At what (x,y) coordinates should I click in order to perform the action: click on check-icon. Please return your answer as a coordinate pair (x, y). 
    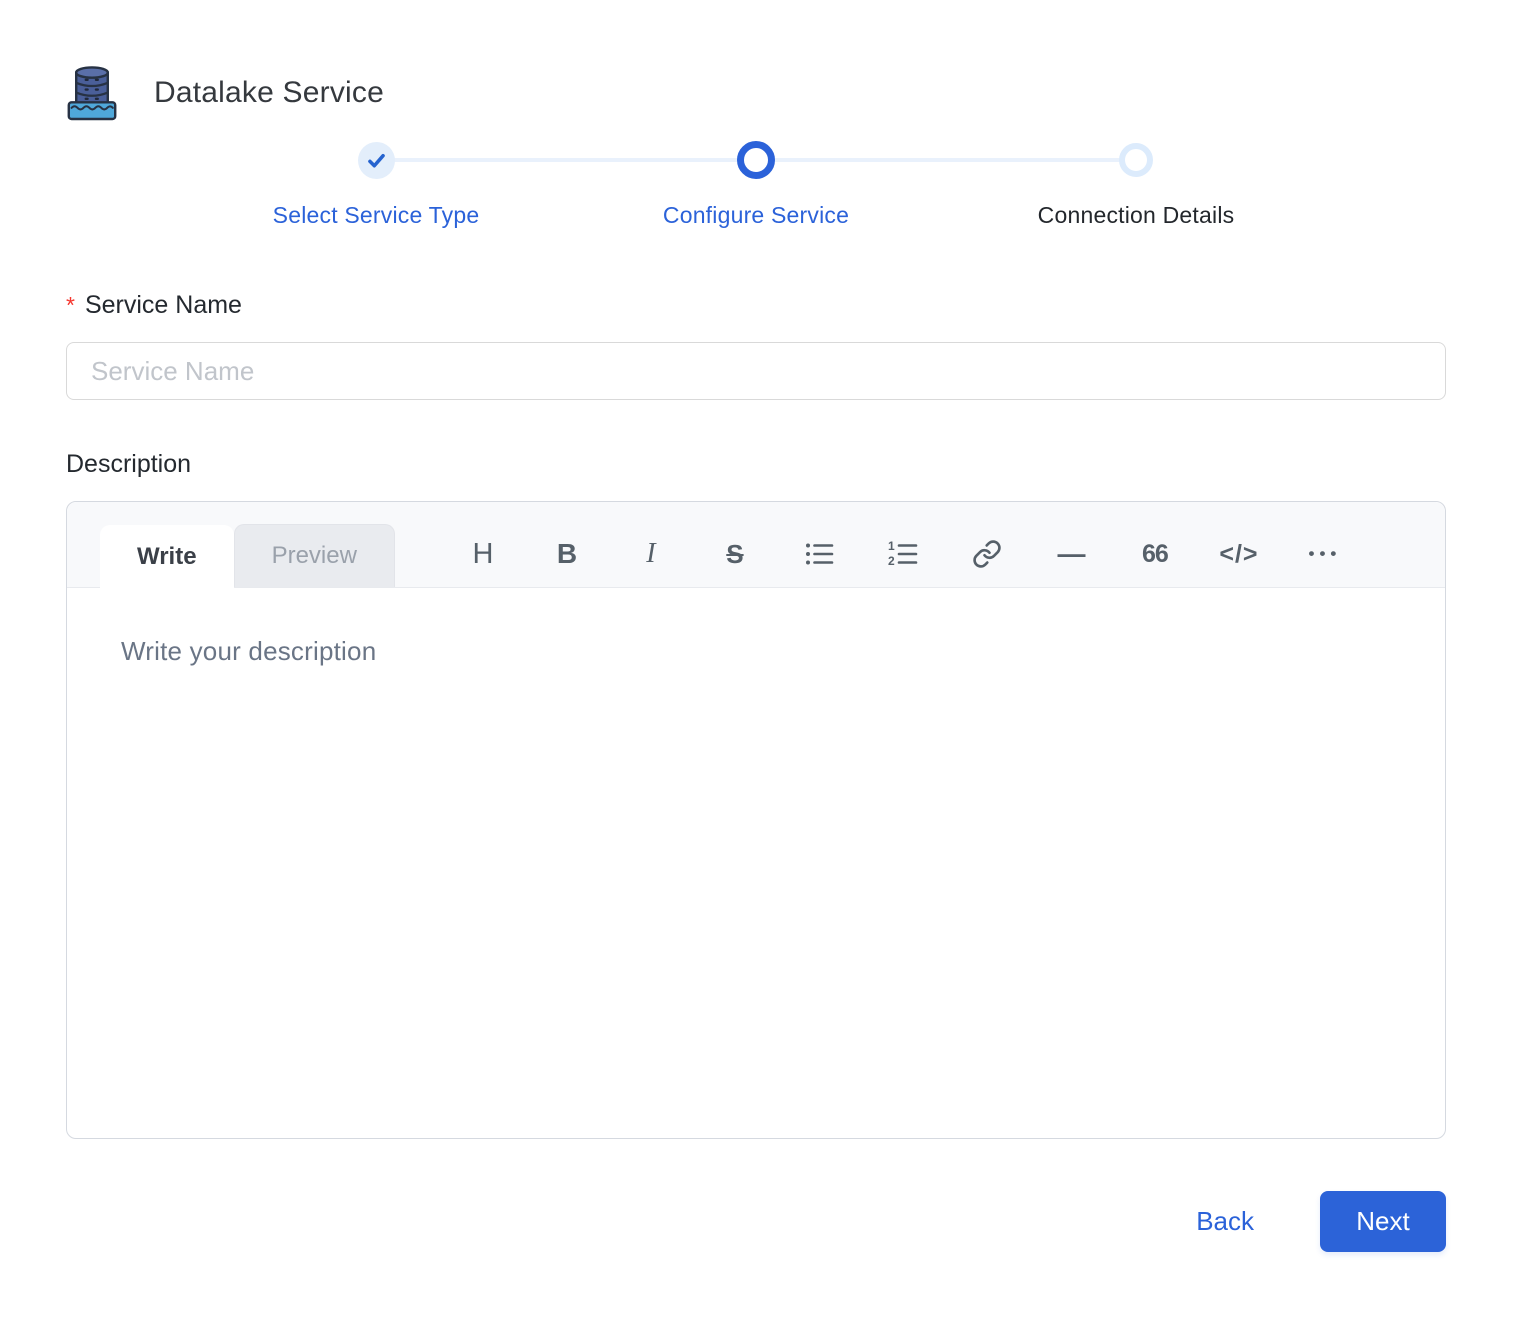
    Looking at the image, I should click on (376, 160).